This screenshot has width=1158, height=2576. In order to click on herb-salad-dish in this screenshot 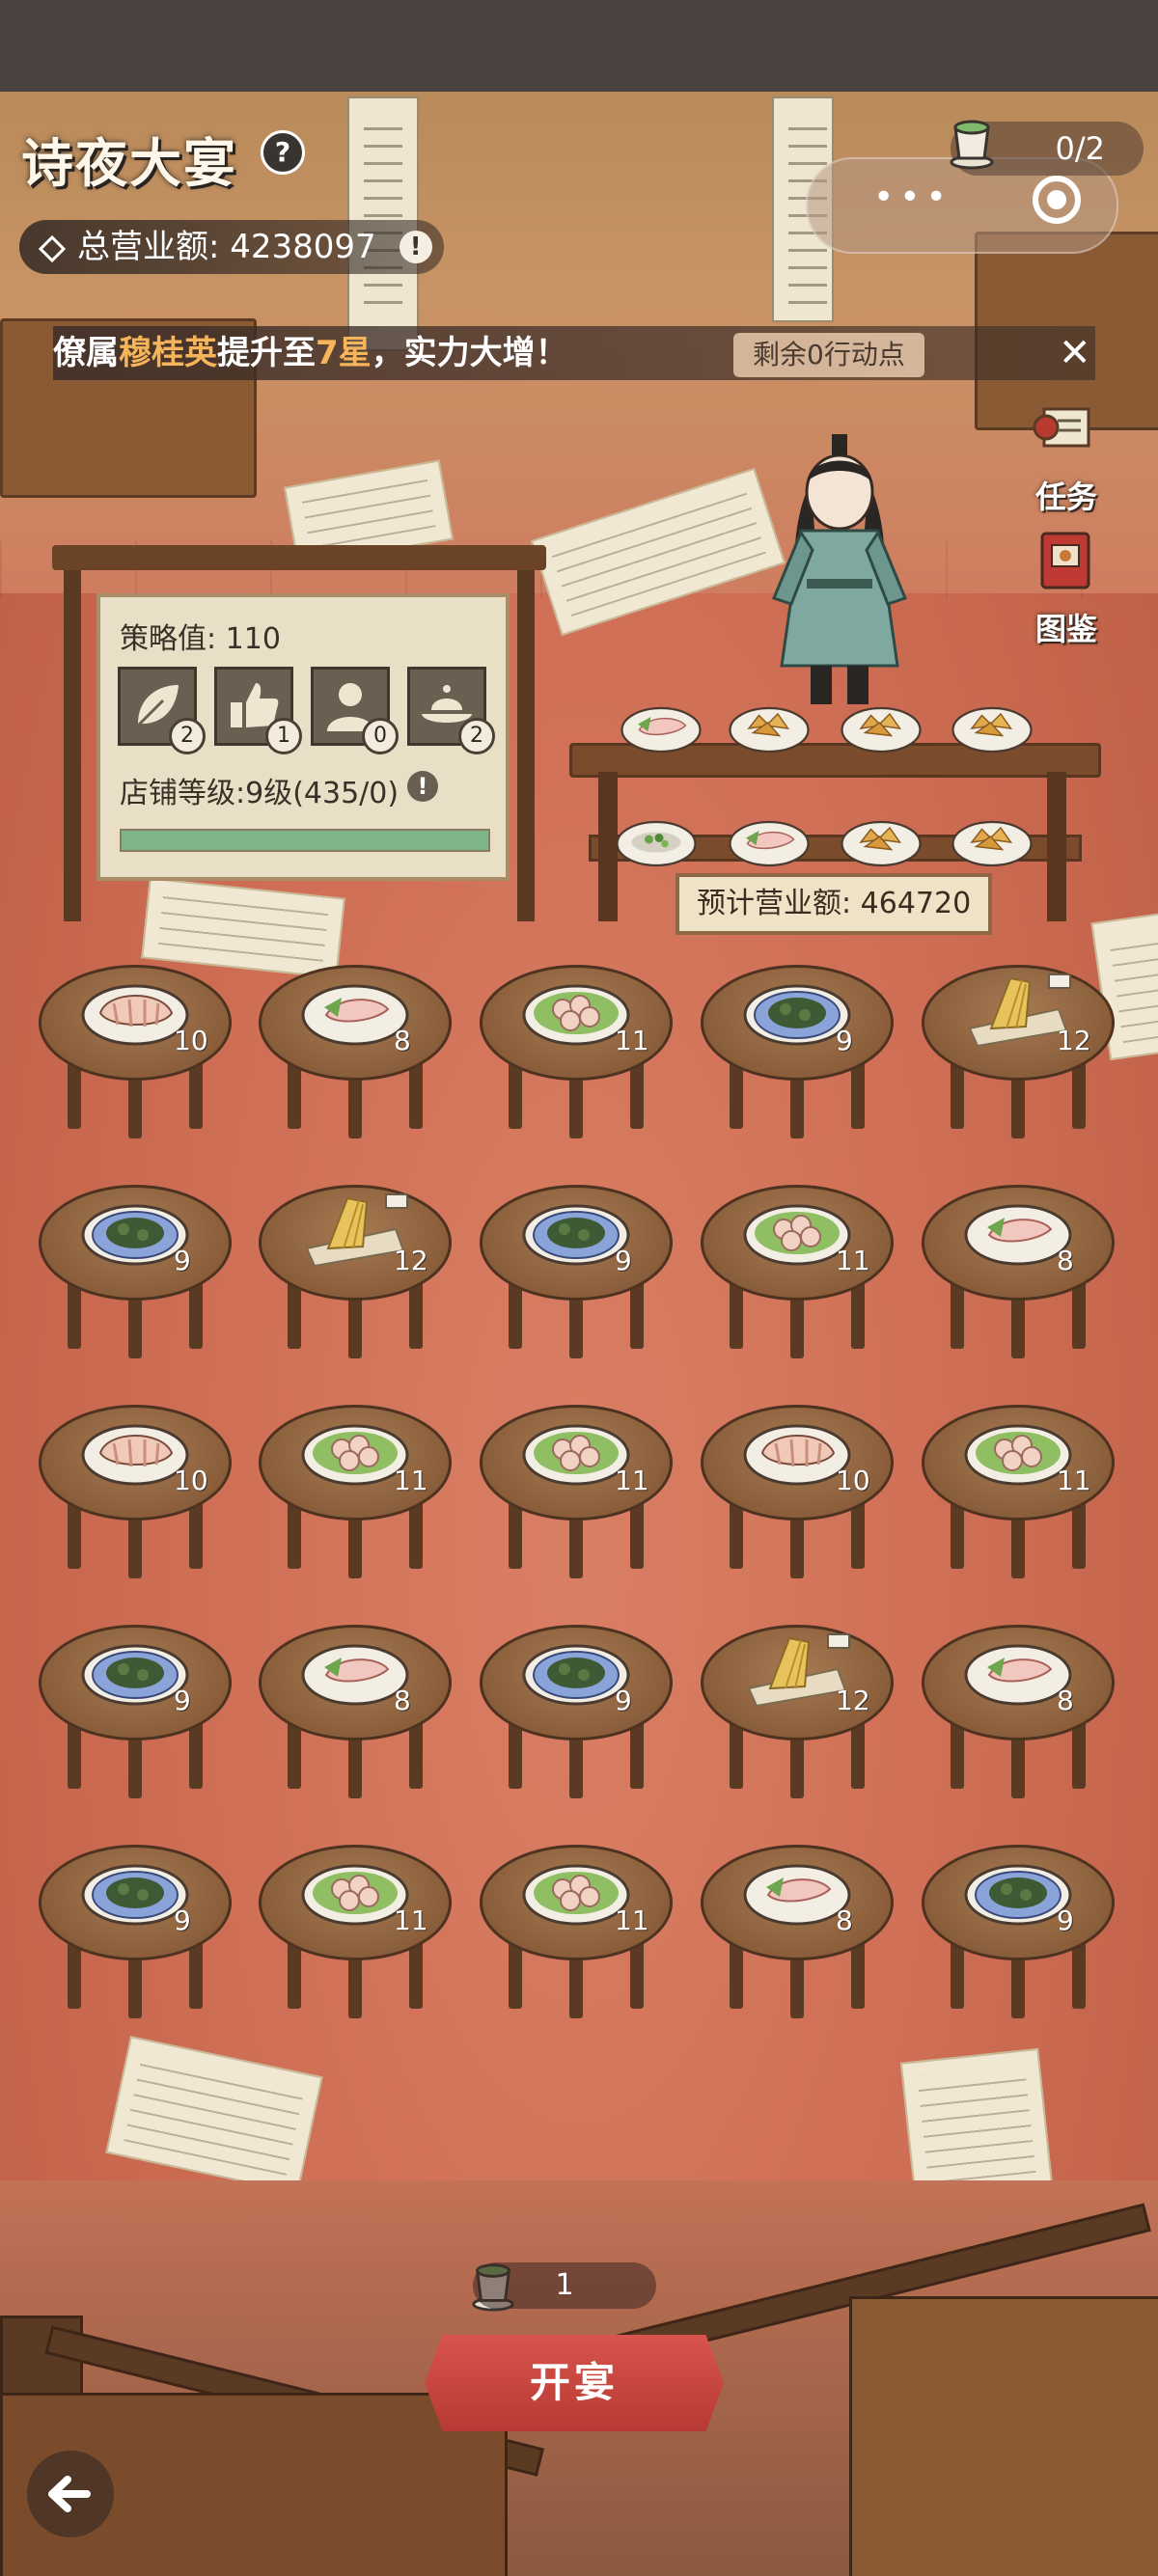, I will do `click(656, 843)`.